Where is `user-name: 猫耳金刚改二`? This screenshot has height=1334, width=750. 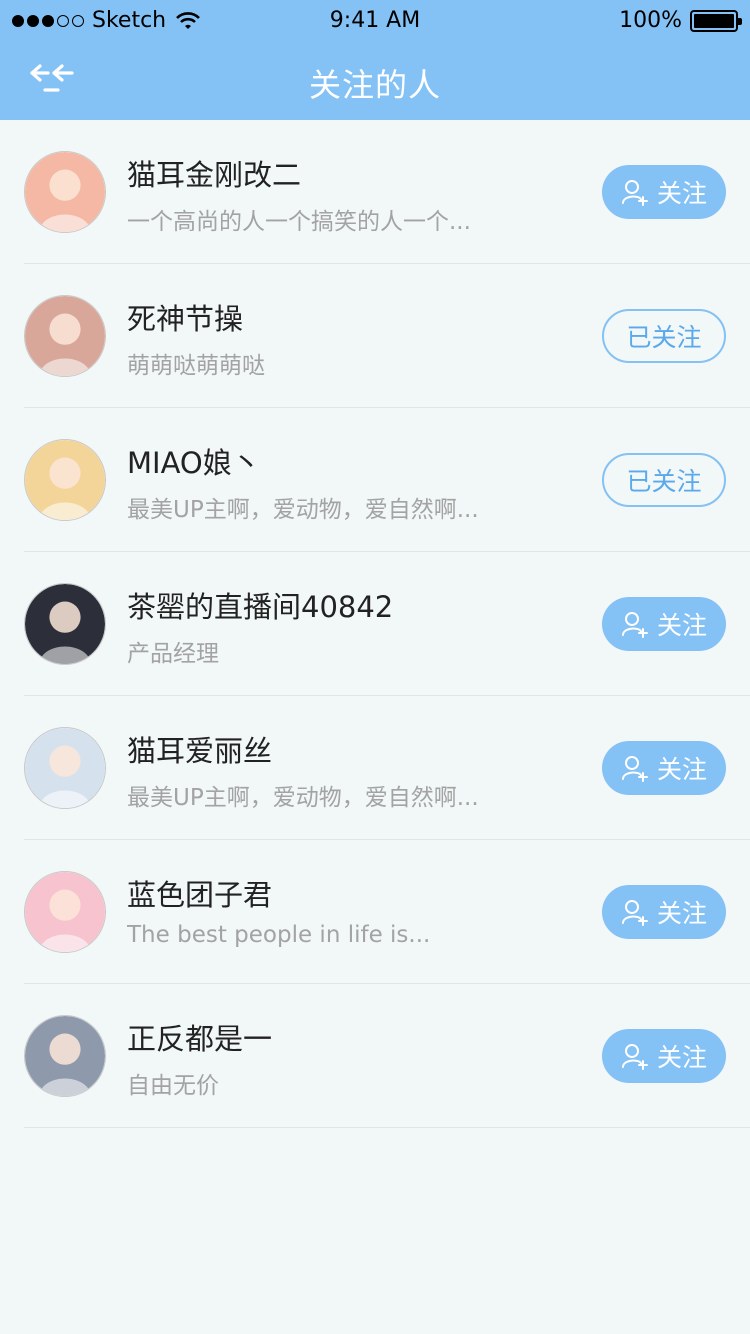 user-name: 猫耳金刚改二 is located at coordinates (214, 175).